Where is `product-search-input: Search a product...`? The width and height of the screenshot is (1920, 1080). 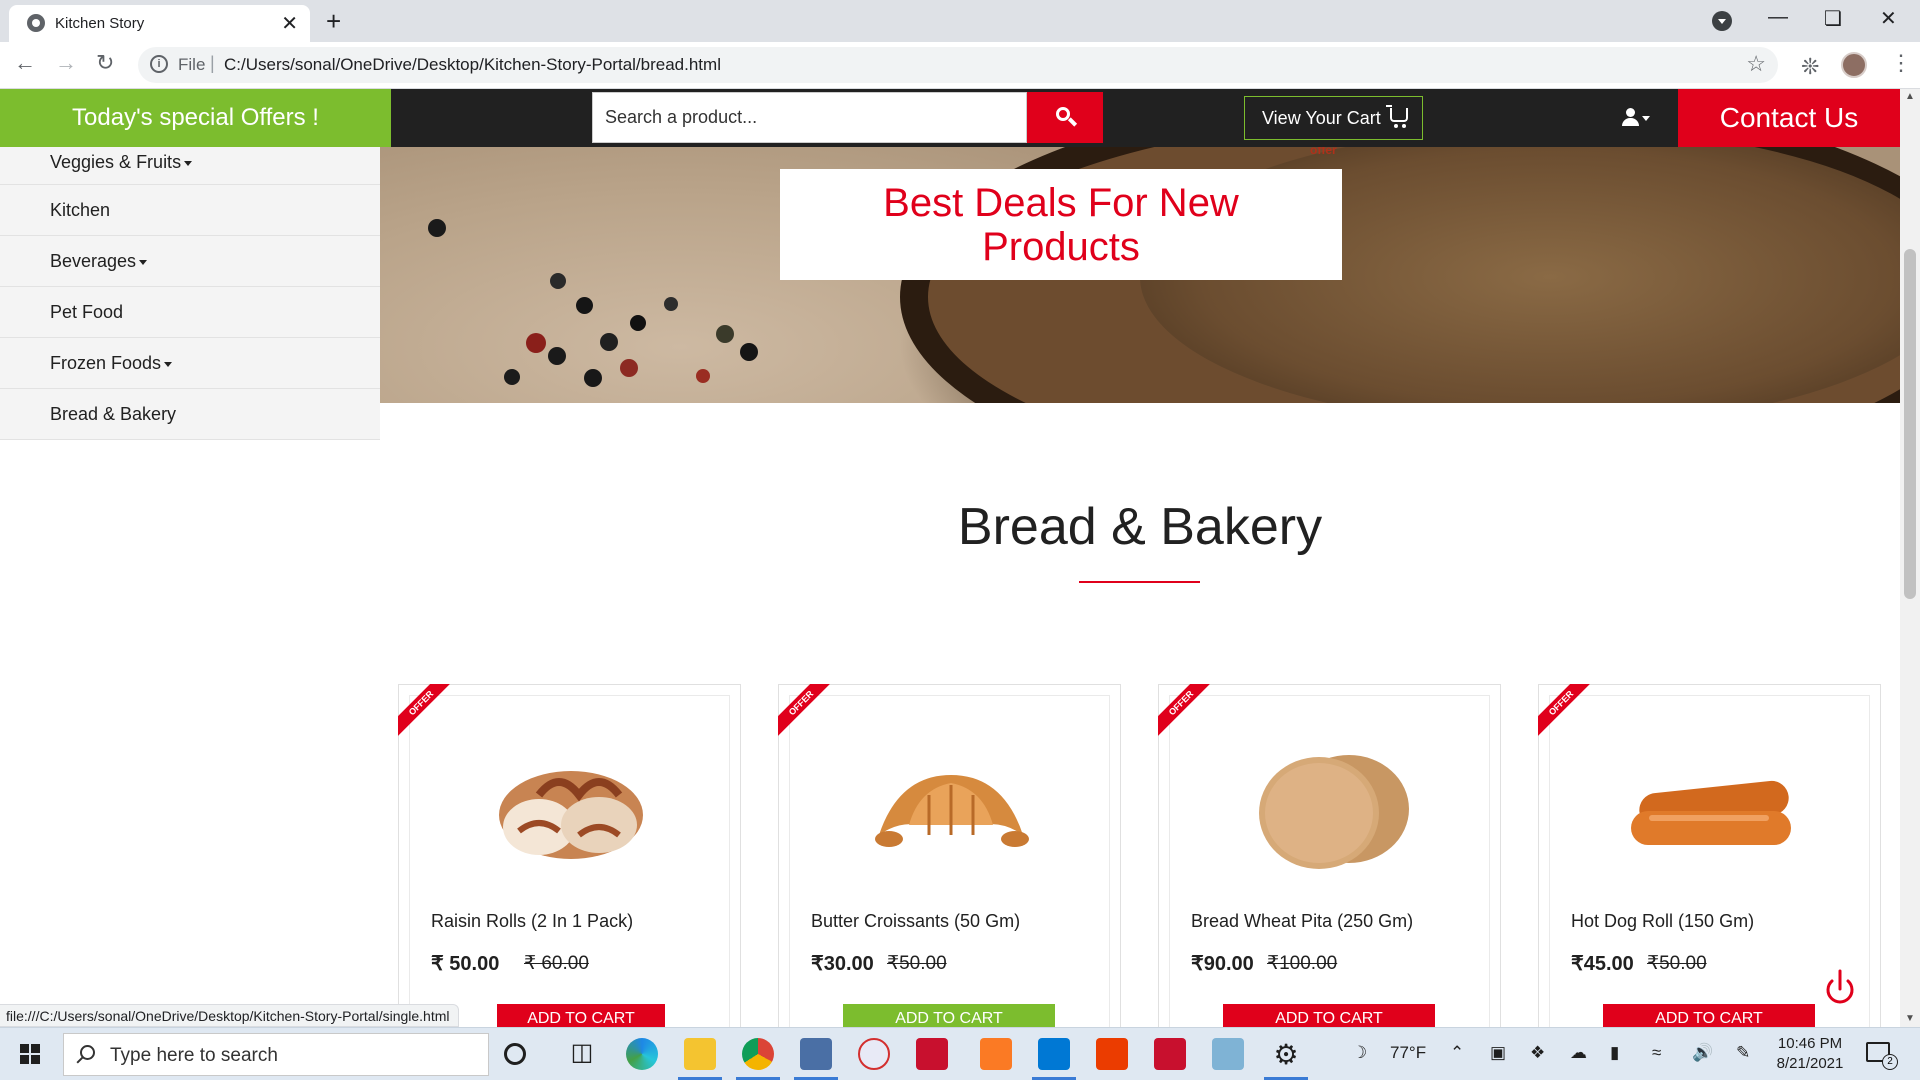
product-search-input: Search a product... is located at coordinates (809, 117).